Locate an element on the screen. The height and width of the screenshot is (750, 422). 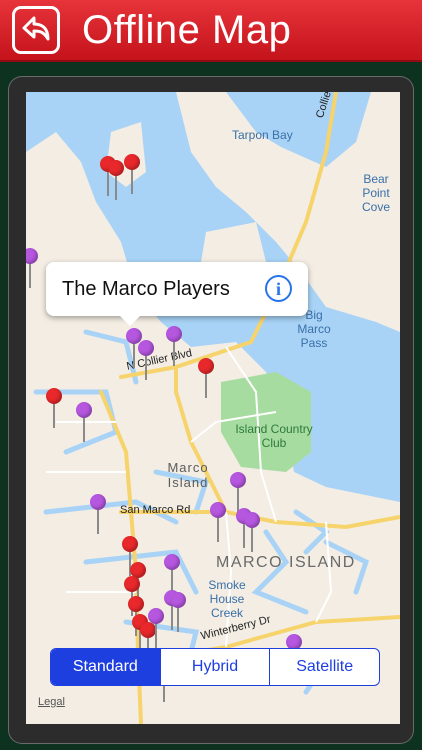
bear-point-cove-label: Bear Point Cove is located at coordinates (375, 193).